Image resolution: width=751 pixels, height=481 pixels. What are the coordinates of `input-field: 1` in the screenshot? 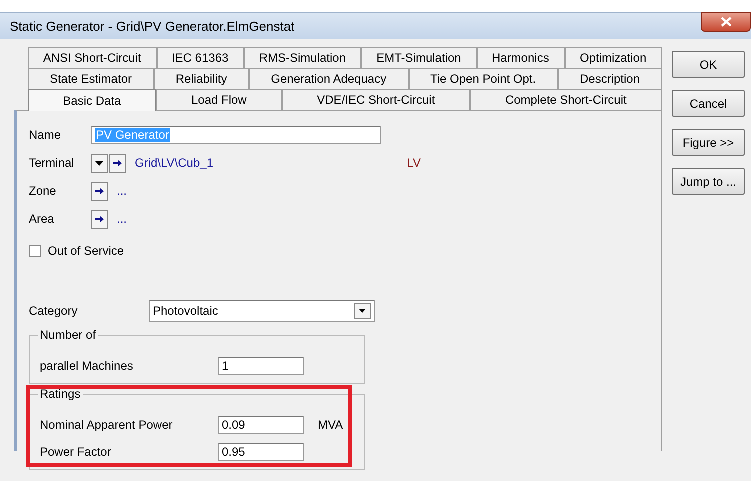 It's located at (261, 365).